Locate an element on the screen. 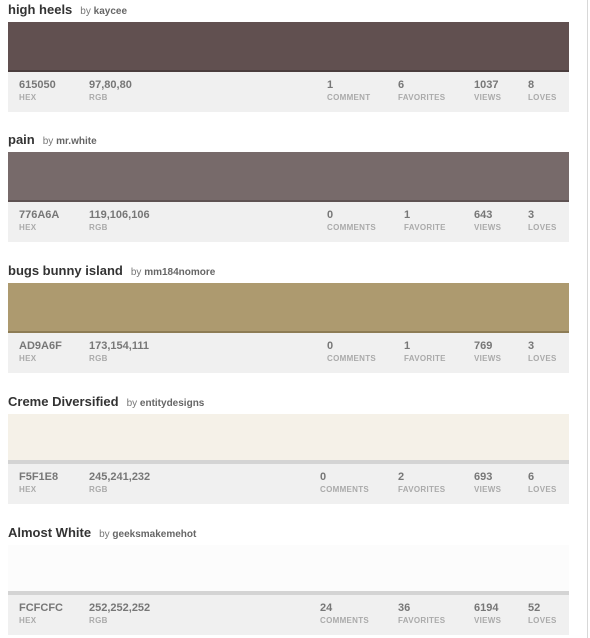 This screenshot has width=590, height=638. hex-value: FCFCFC is located at coordinates (41, 608).